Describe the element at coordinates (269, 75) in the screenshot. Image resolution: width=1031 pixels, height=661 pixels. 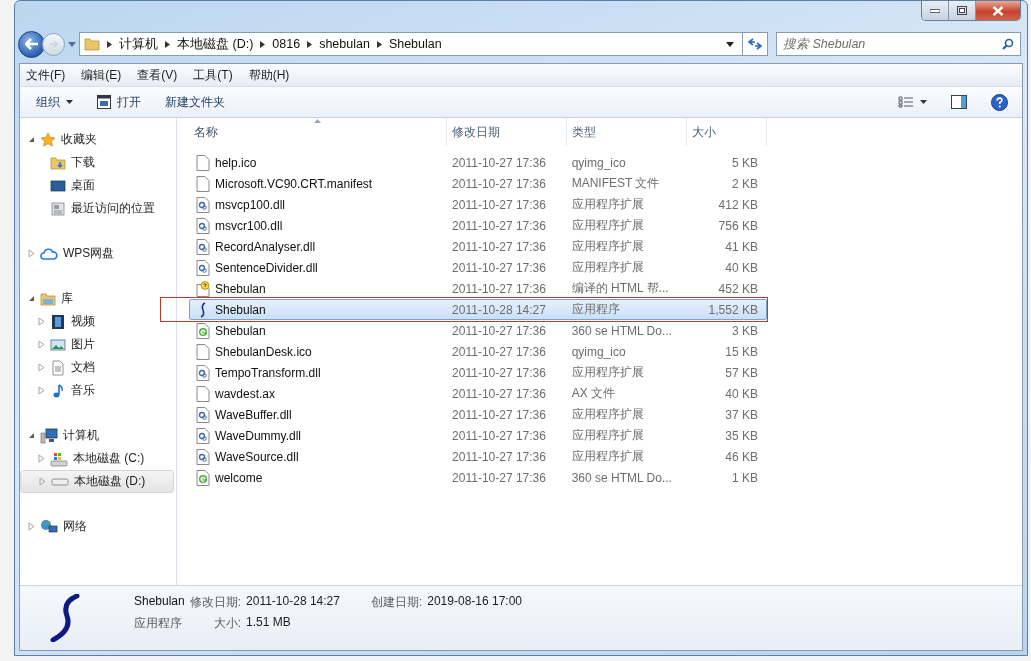
I see `menu-item: 帮助(H)` at that location.